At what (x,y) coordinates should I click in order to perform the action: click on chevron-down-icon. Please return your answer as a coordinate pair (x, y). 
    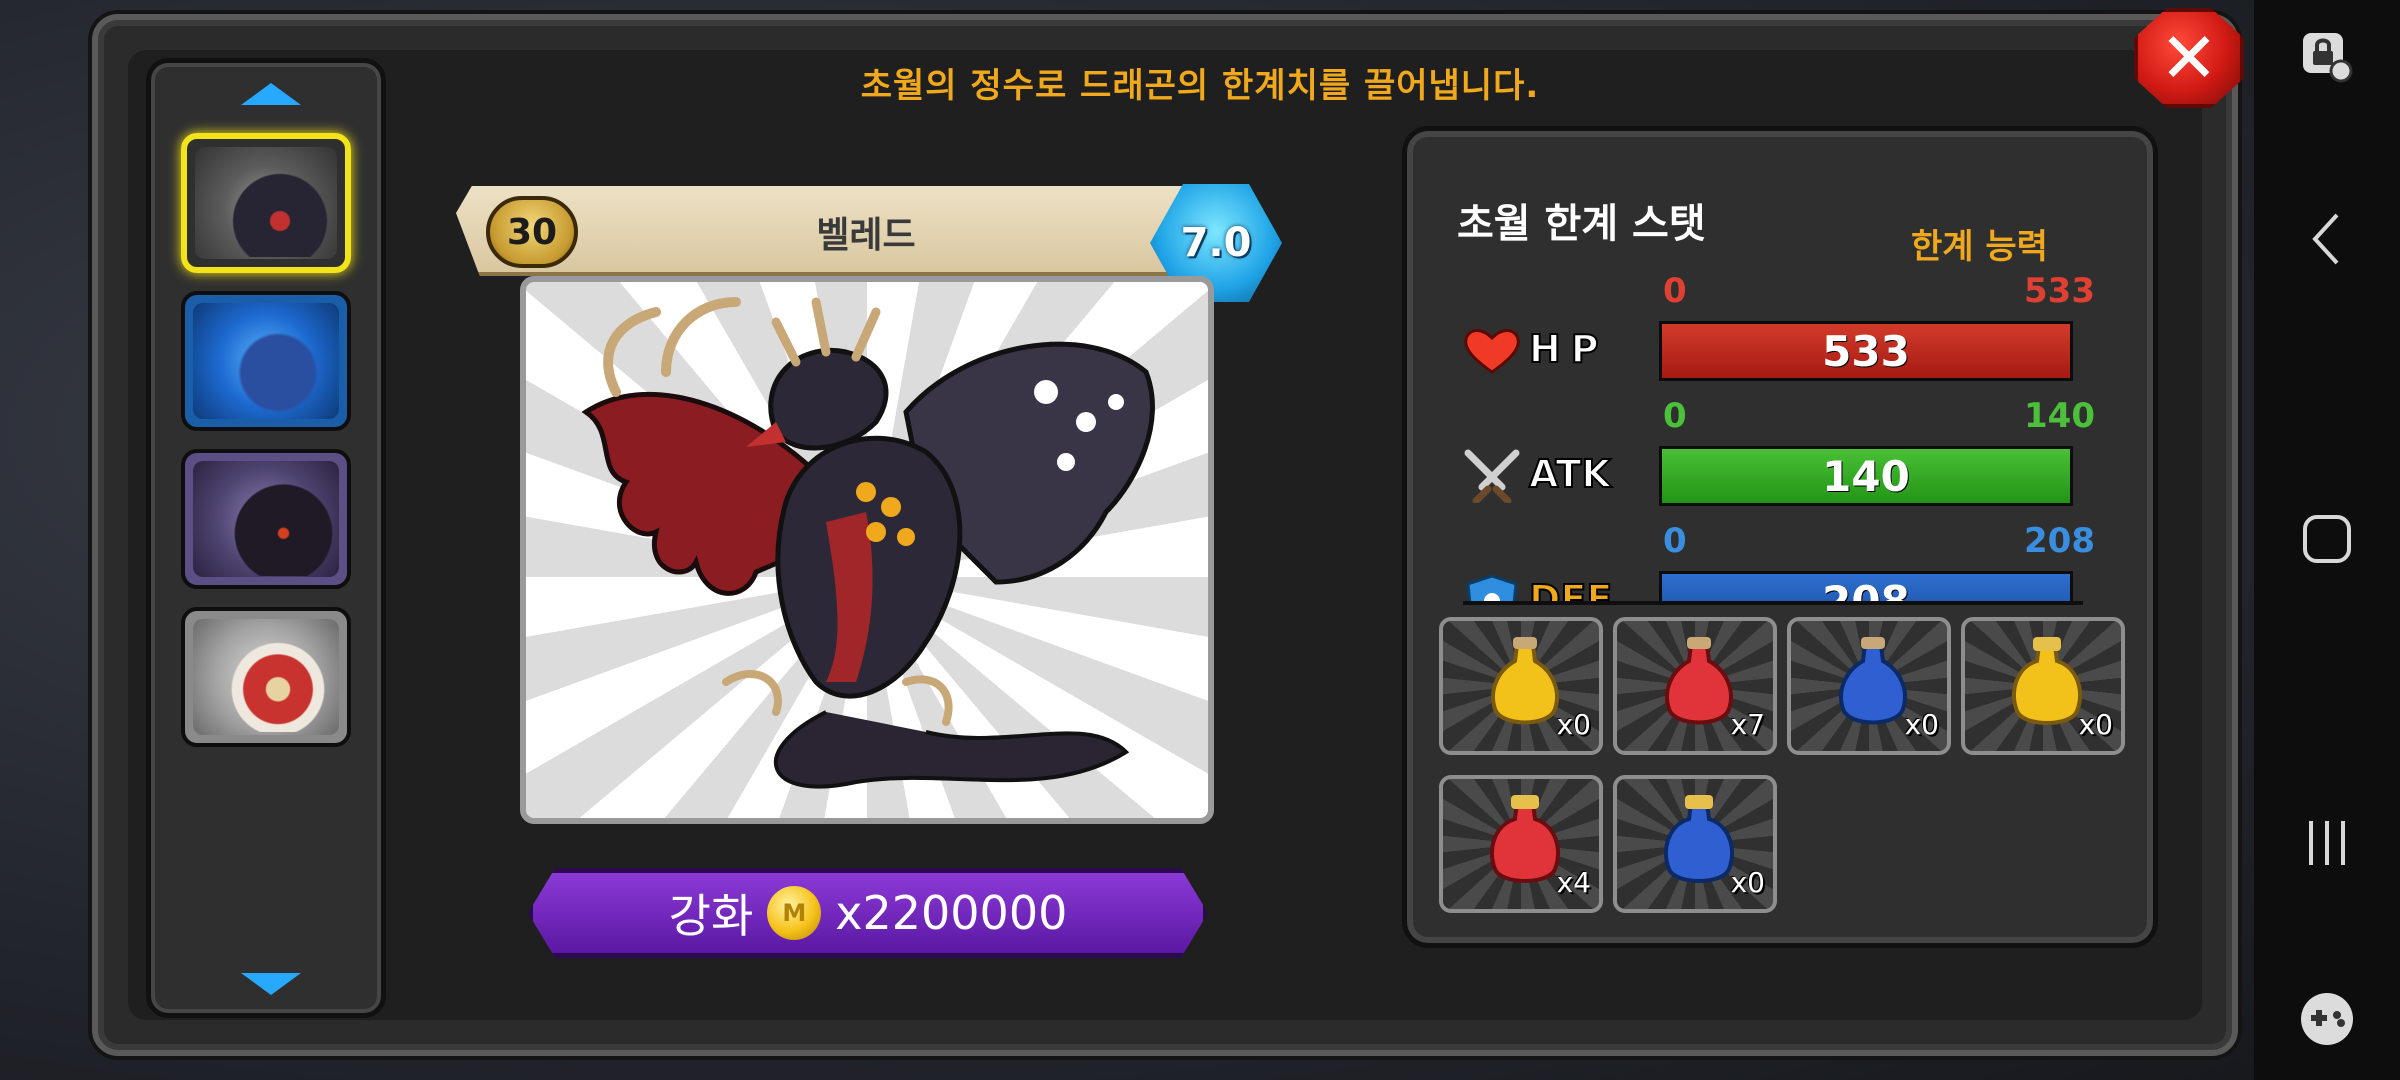
    Looking at the image, I should click on (271, 984).